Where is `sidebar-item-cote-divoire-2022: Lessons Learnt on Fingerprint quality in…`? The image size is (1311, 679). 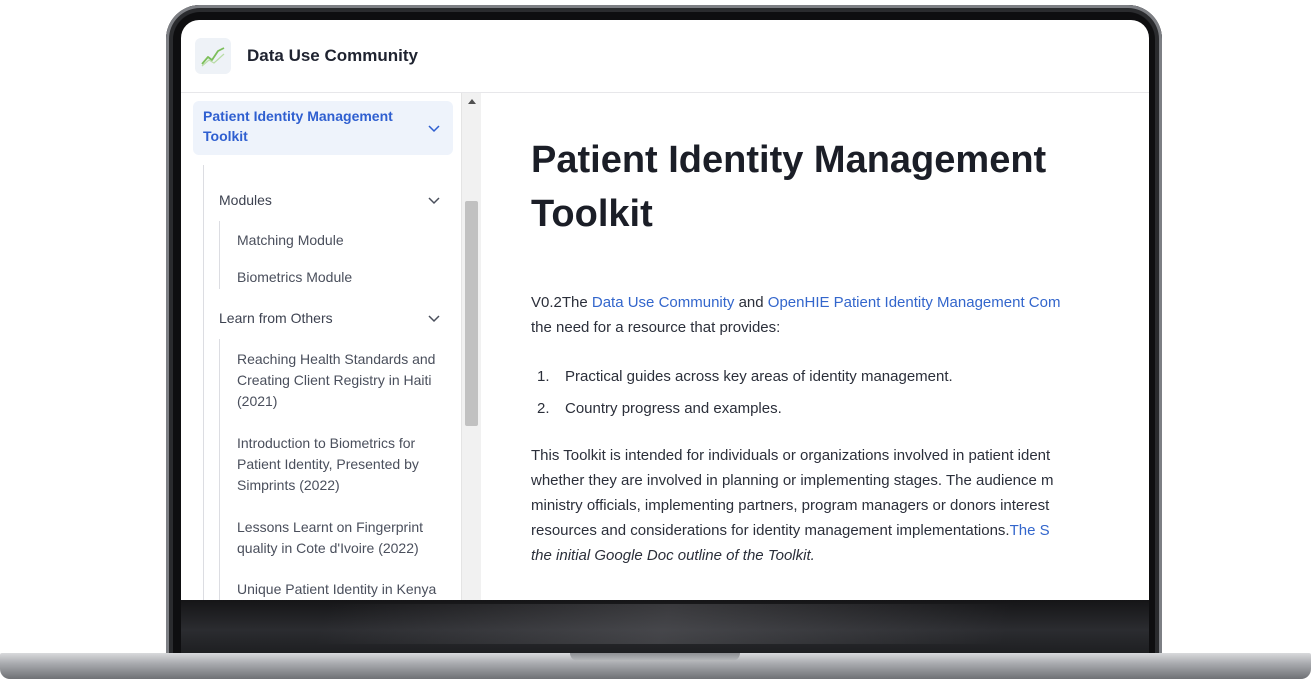 sidebar-item-cote-divoire-2022: Lessons Learnt on Fingerprint quality in… is located at coordinates (345, 538).